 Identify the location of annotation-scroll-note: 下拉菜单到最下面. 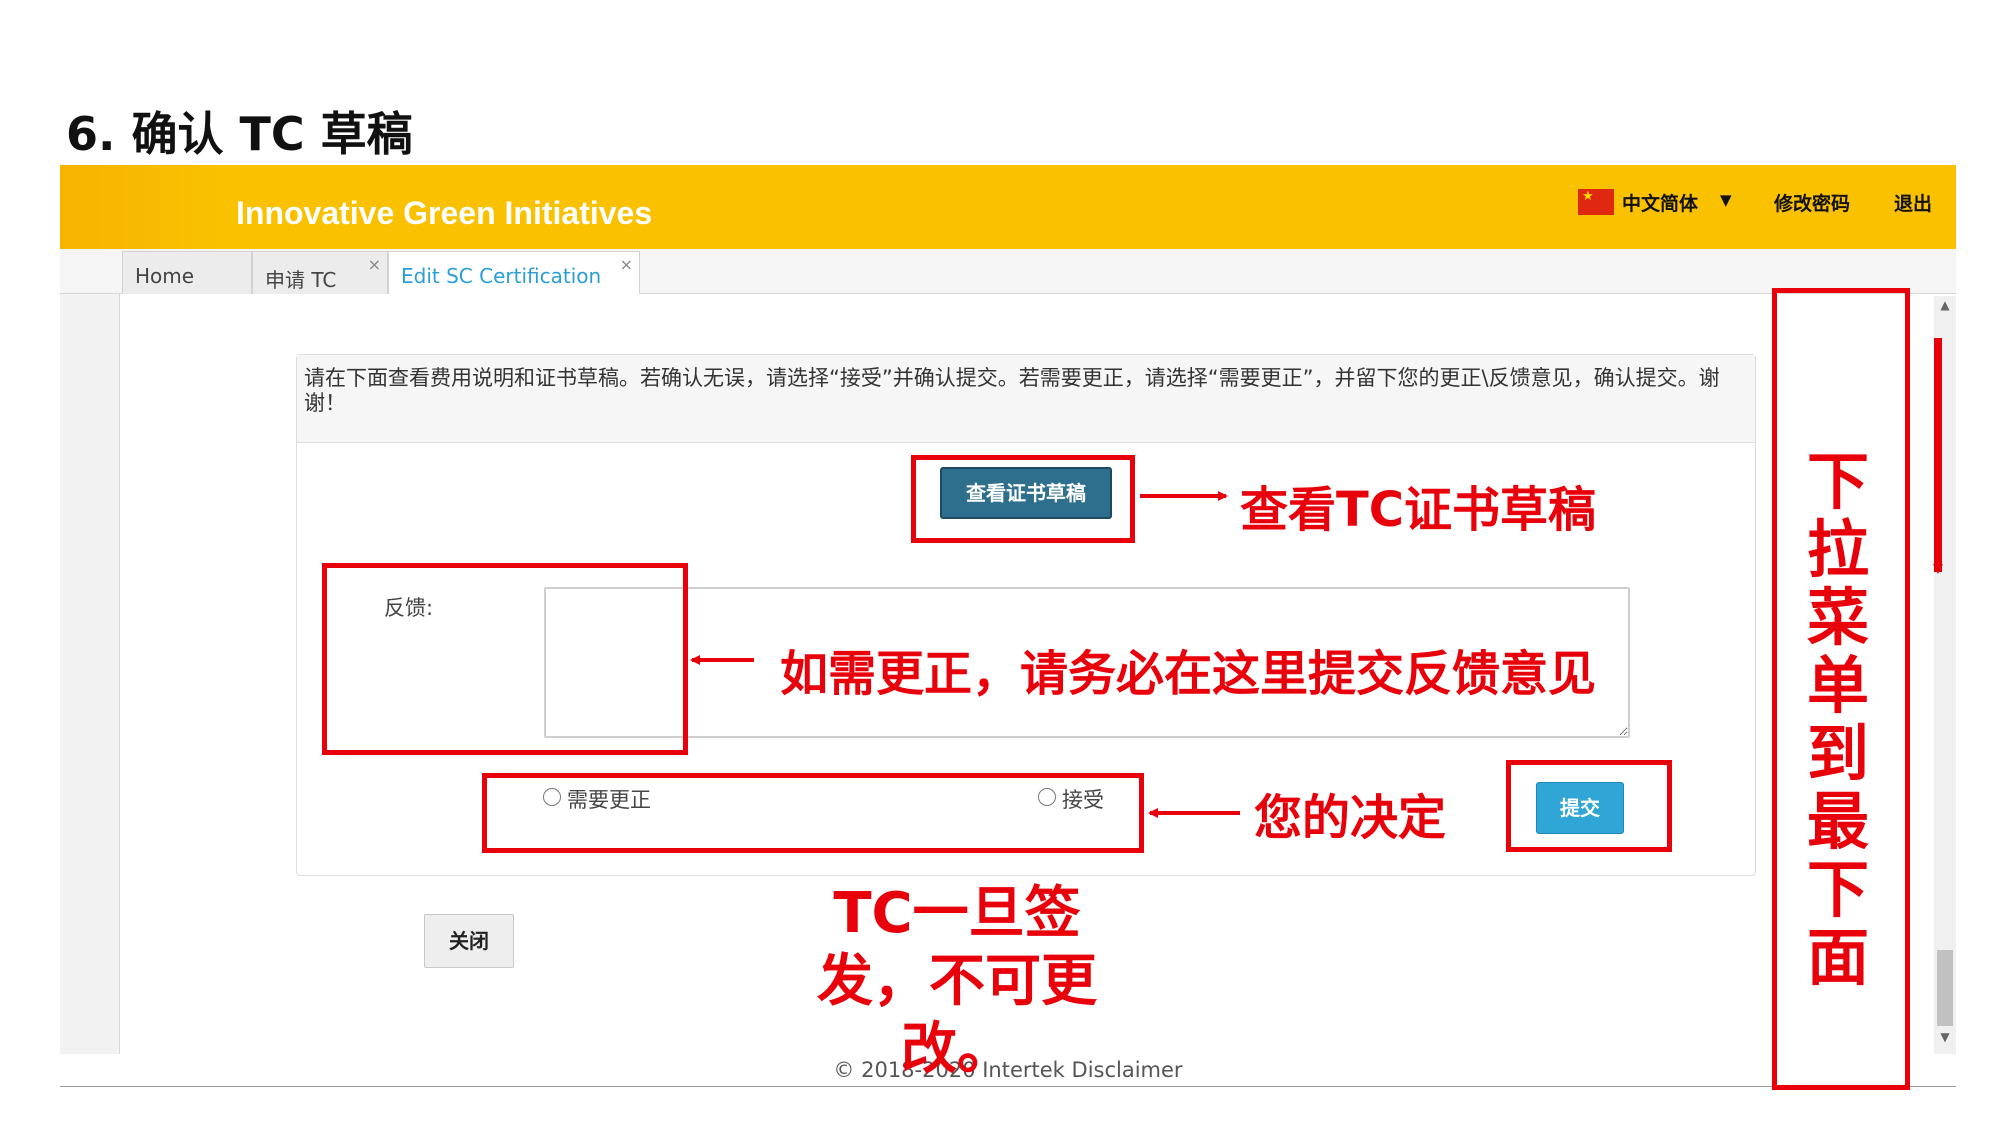
(1837, 719).